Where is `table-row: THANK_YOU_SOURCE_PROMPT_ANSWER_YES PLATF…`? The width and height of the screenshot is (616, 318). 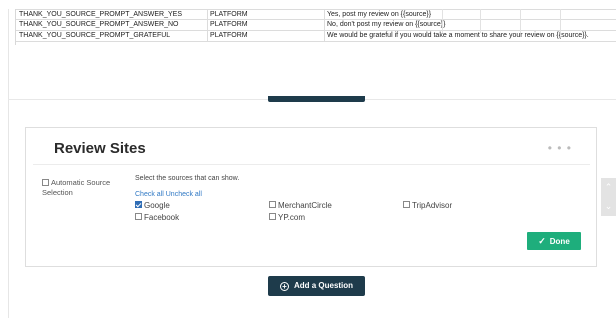 table-row: THANK_YOU_SOURCE_PROMPT_ANSWER_YES PLATF… is located at coordinates (316, 14).